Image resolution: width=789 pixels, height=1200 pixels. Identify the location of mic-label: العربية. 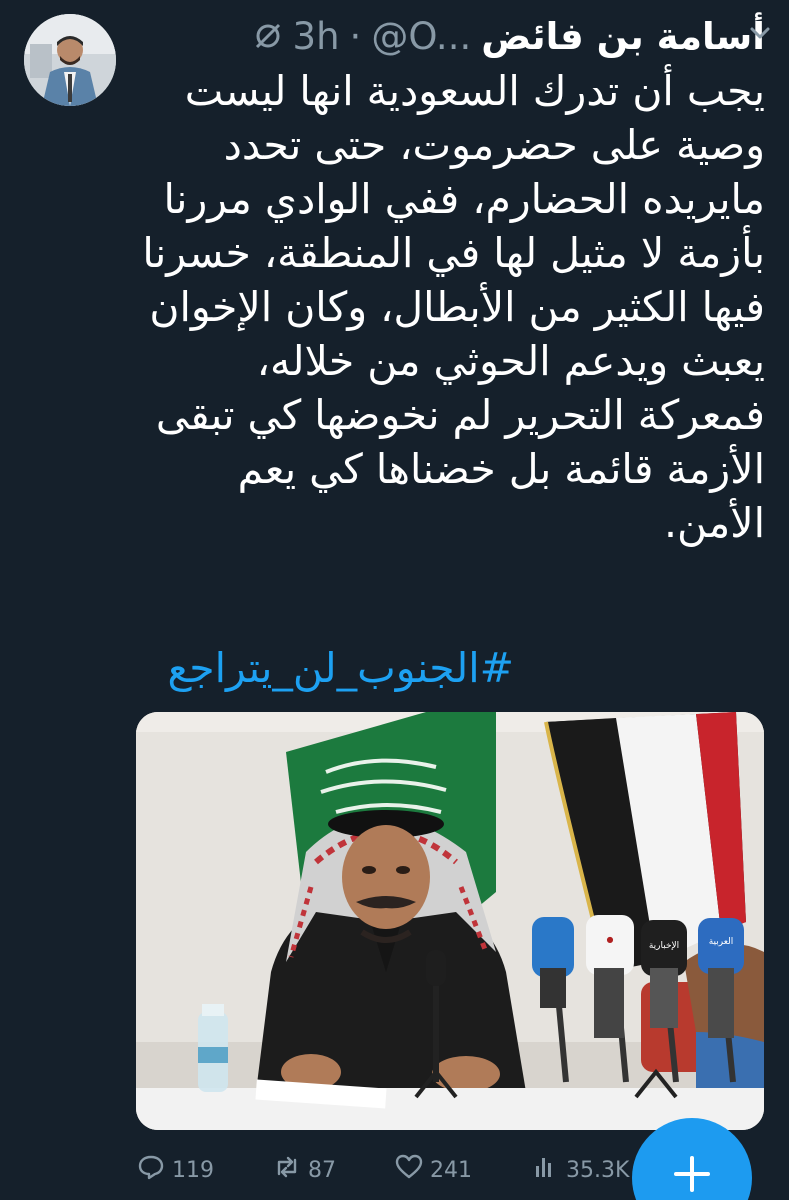
(721, 942).